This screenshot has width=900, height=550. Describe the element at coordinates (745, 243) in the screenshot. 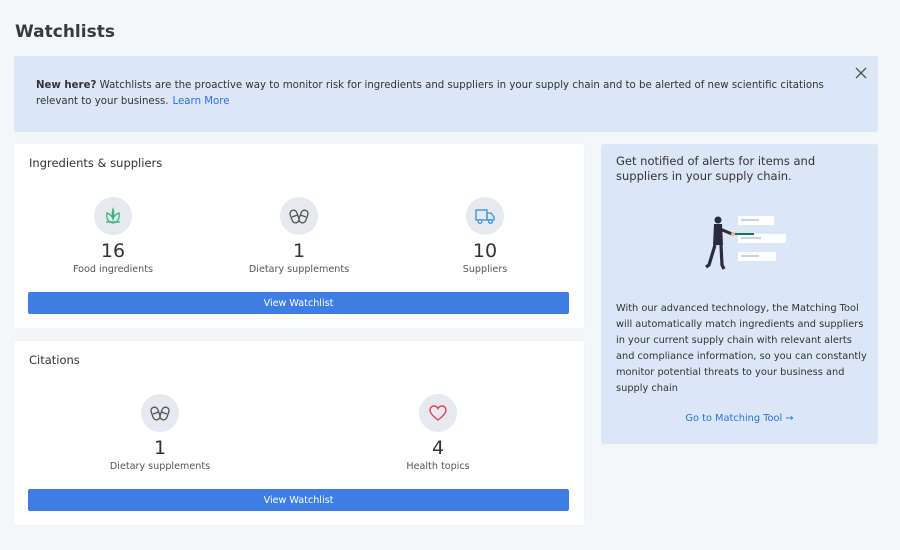

I see `notification-illustration` at that location.